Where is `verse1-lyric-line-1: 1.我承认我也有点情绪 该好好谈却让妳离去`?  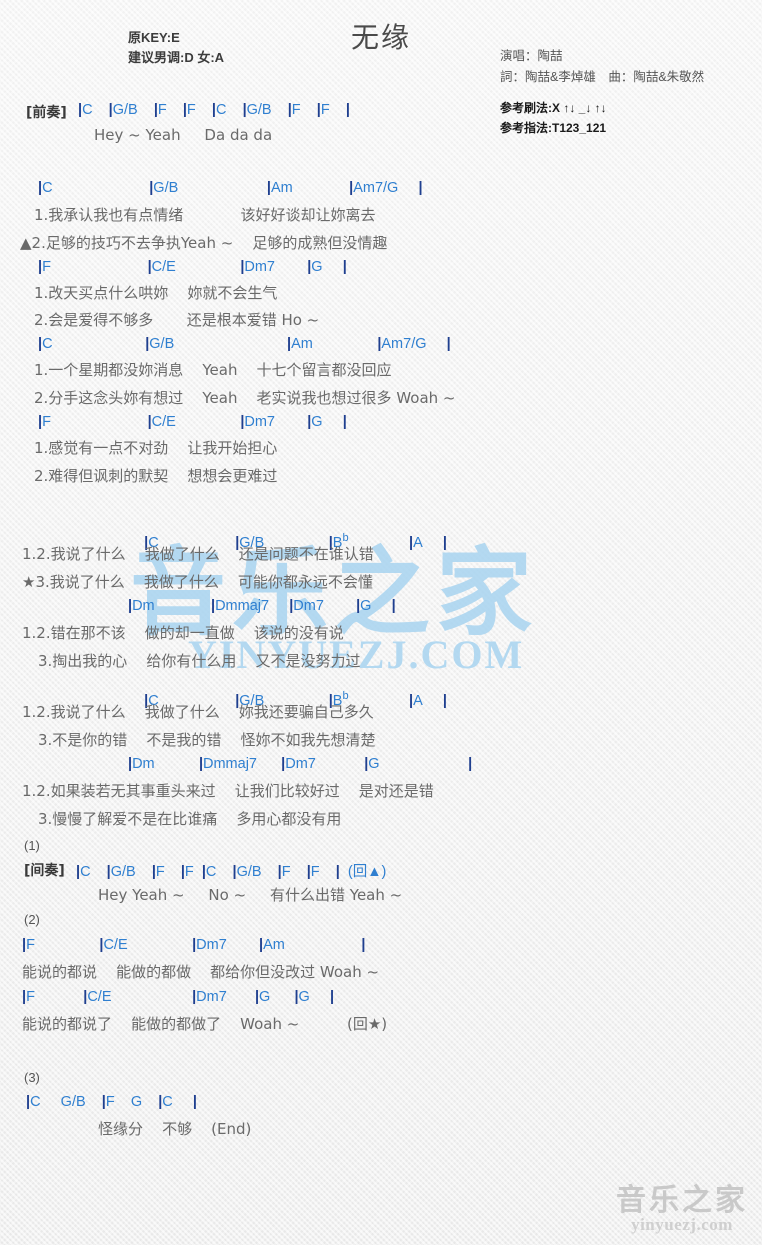 verse1-lyric-line-1: 1.我承认我也有点情绪 该好好谈却让妳离去 is located at coordinates (205, 215).